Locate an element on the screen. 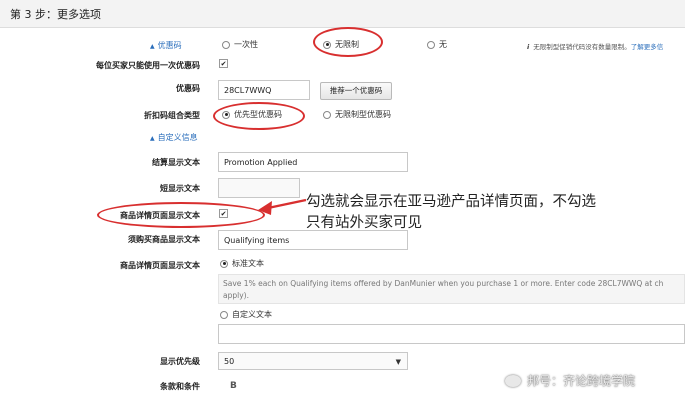 The width and height of the screenshot is (685, 393). chevron-down-icon: ▼ is located at coordinates (398, 362).